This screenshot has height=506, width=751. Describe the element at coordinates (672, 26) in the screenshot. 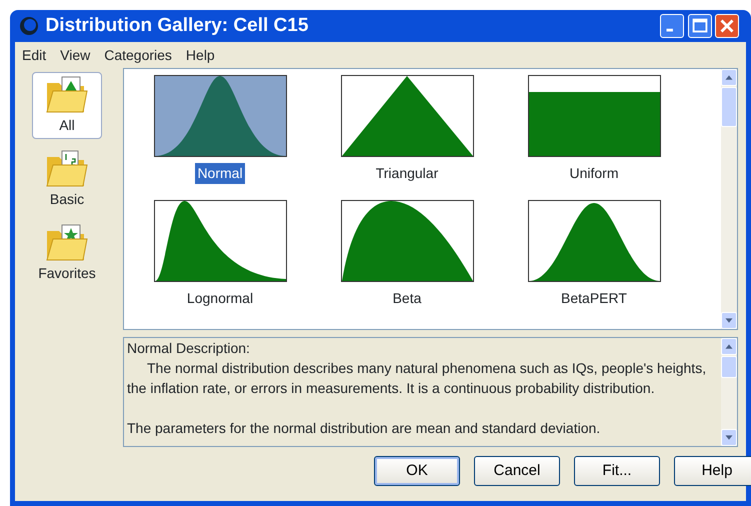

I see `minimize-icon` at that location.